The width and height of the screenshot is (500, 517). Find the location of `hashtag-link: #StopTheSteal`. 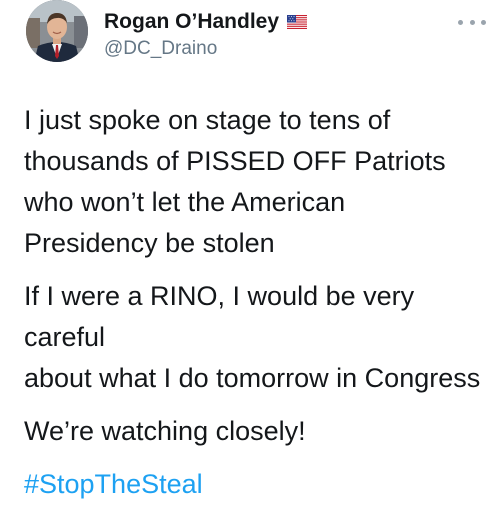

hashtag-link: #StopTheSteal is located at coordinates (259, 484).